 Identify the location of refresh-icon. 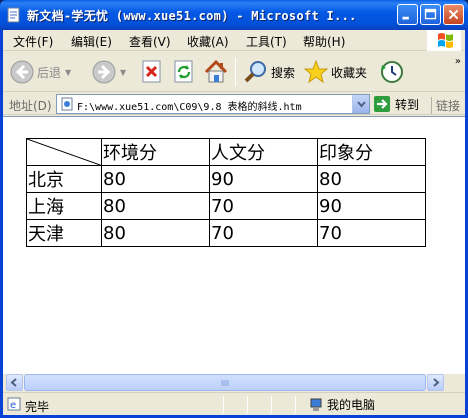
(183, 71).